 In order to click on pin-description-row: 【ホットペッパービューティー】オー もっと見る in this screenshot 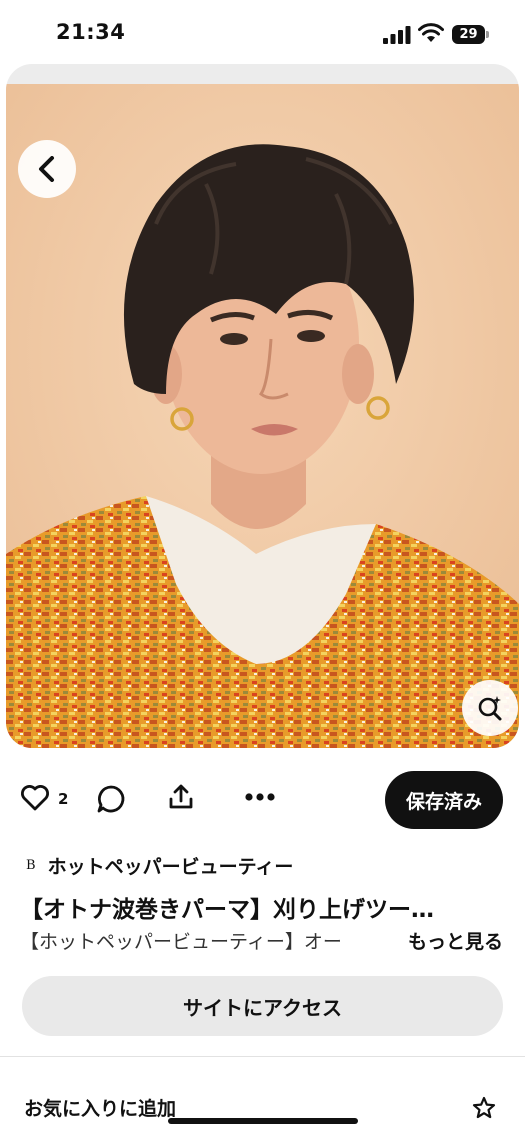, I will do `click(263, 941)`.